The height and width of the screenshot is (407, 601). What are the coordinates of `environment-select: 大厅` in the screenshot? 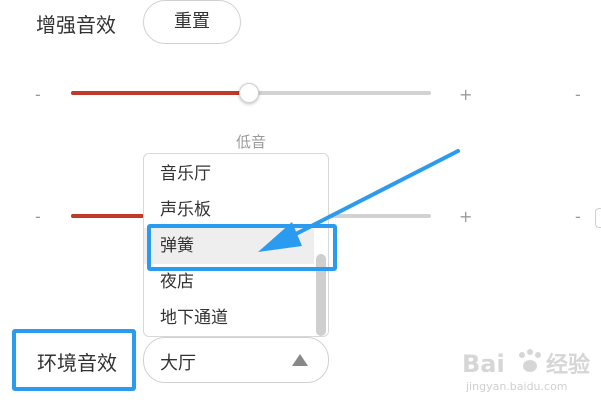 It's located at (236, 360).